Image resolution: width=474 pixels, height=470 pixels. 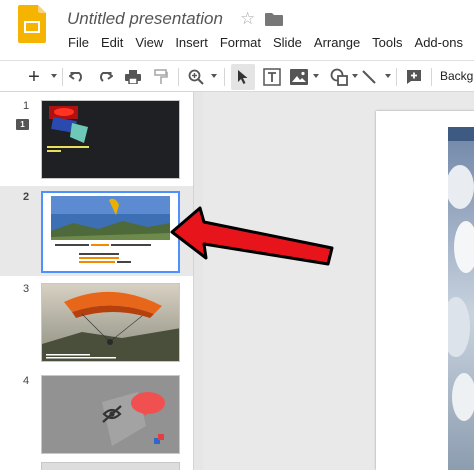 I want to click on google-slides-logo-icon, so click(x=32, y=24).